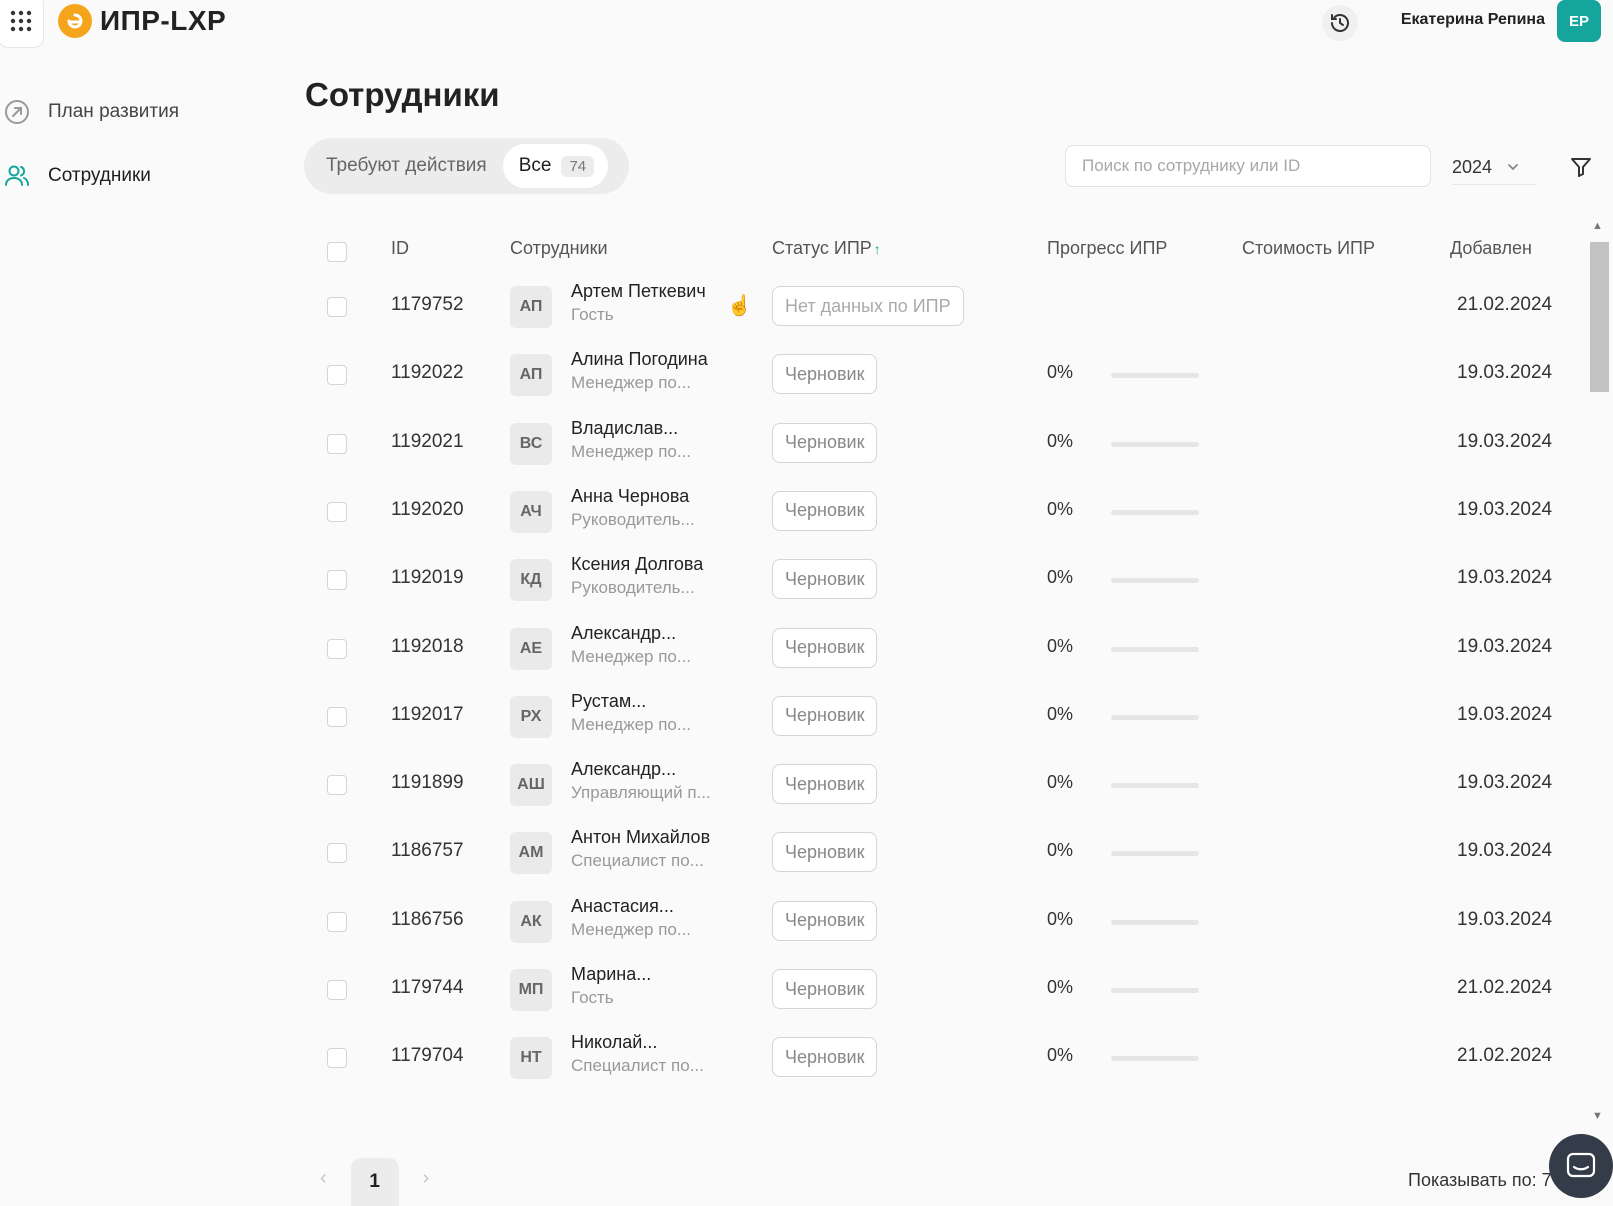 Image resolution: width=1613 pixels, height=1206 pixels. Describe the element at coordinates (1513, 167) in the screenshot. I see `chevron-down-icon` at that location.